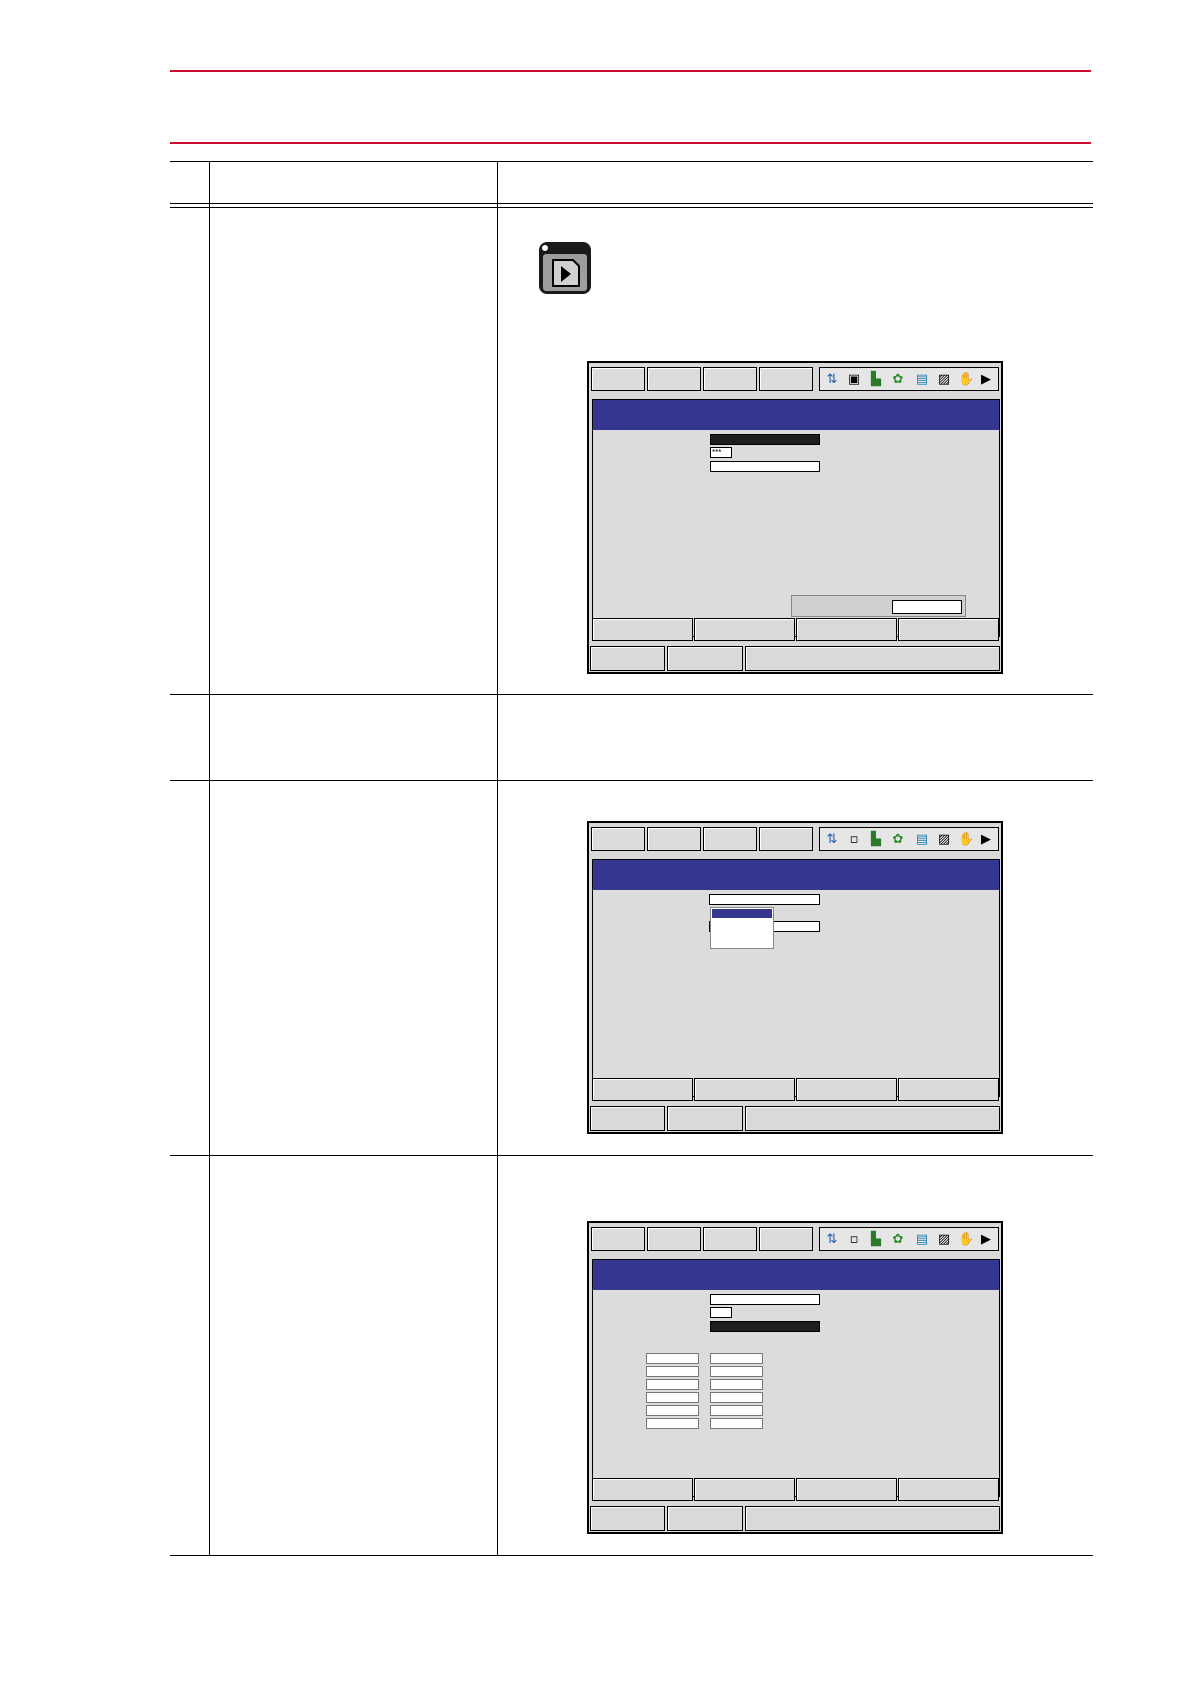 The width and height of the screenshot is (1190, 1684). Describe the element at coordinates (742, 928) in the screenshot. I see `selection-list` at that location.